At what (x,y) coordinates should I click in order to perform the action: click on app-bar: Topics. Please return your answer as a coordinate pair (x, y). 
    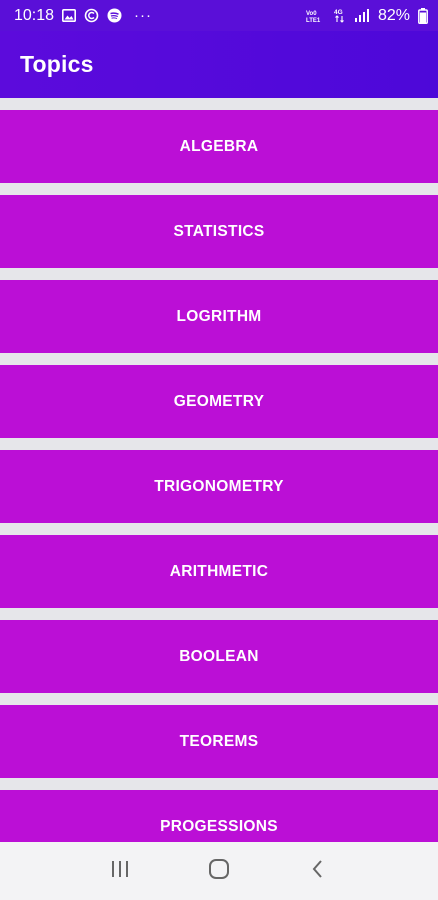
    Looking at the image, I should click on (219, 64).